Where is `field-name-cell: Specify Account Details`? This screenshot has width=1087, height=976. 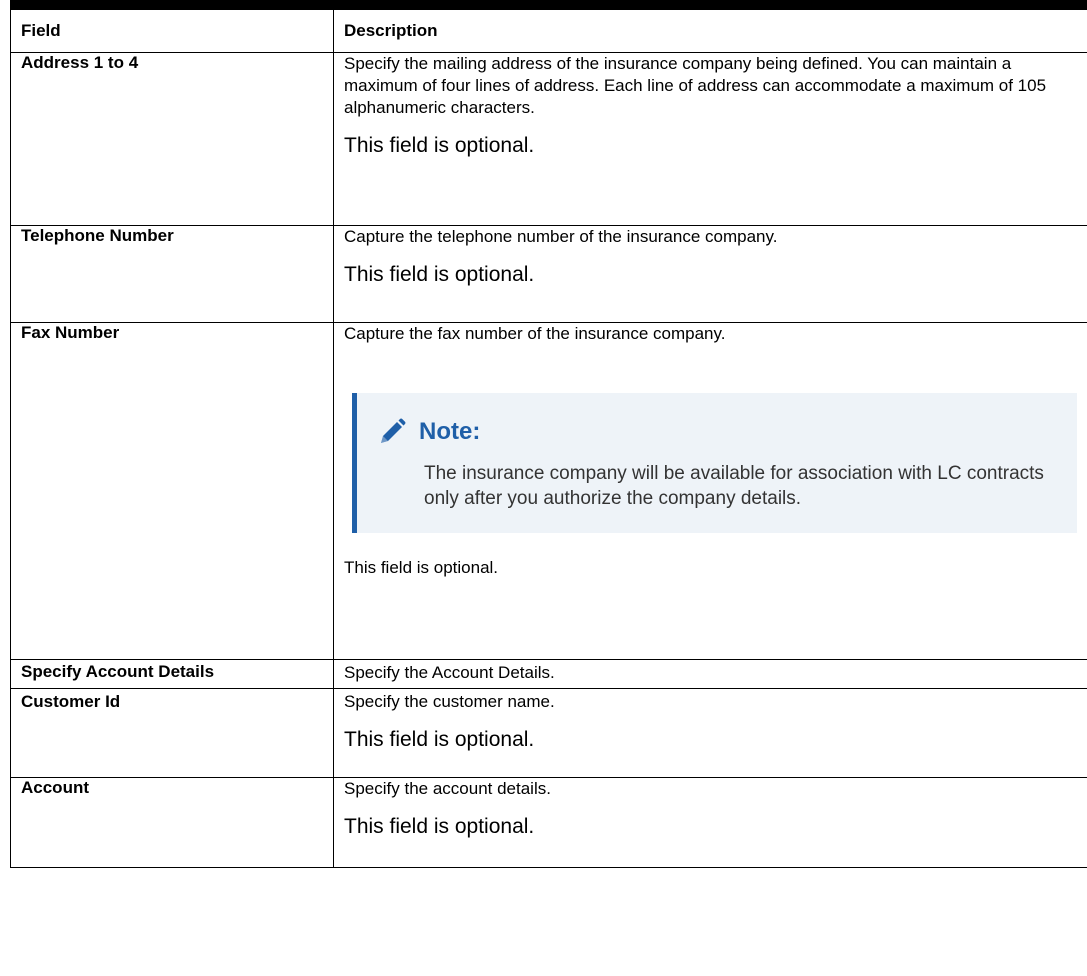 field-name-cell: Specify Account Details is located at coordinates (172, 674).